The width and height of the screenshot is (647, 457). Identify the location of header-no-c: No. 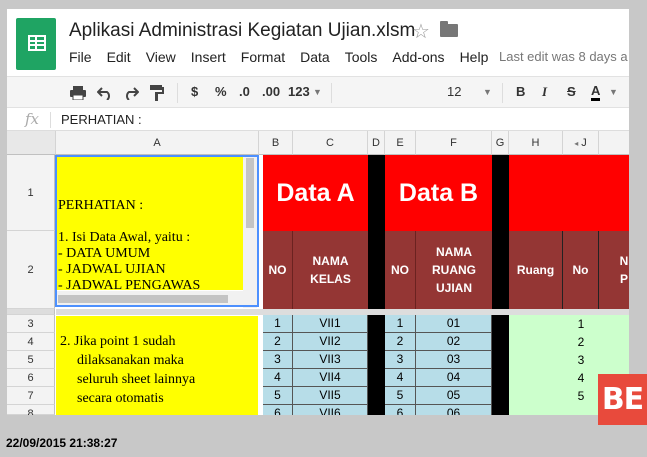
(581, 270).